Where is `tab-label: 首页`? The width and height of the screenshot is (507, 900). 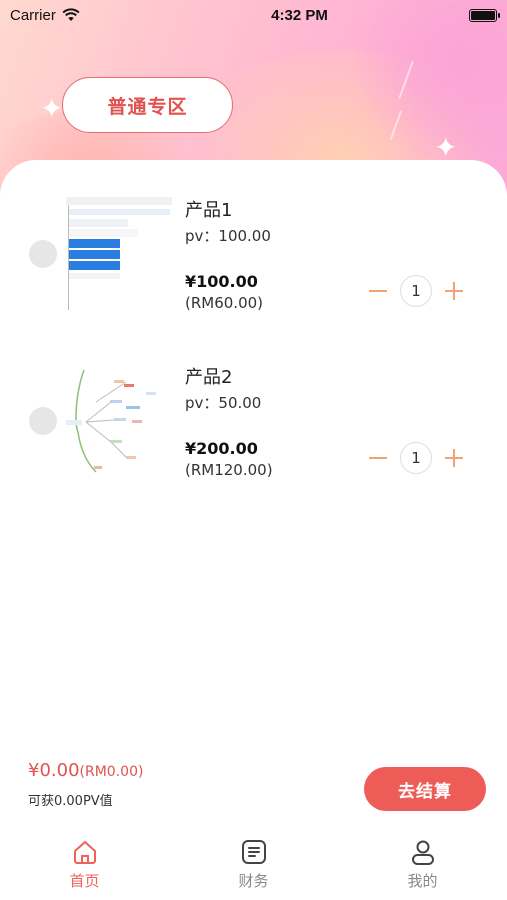 tab-label: 首页 is located at coordinates (84, 881).